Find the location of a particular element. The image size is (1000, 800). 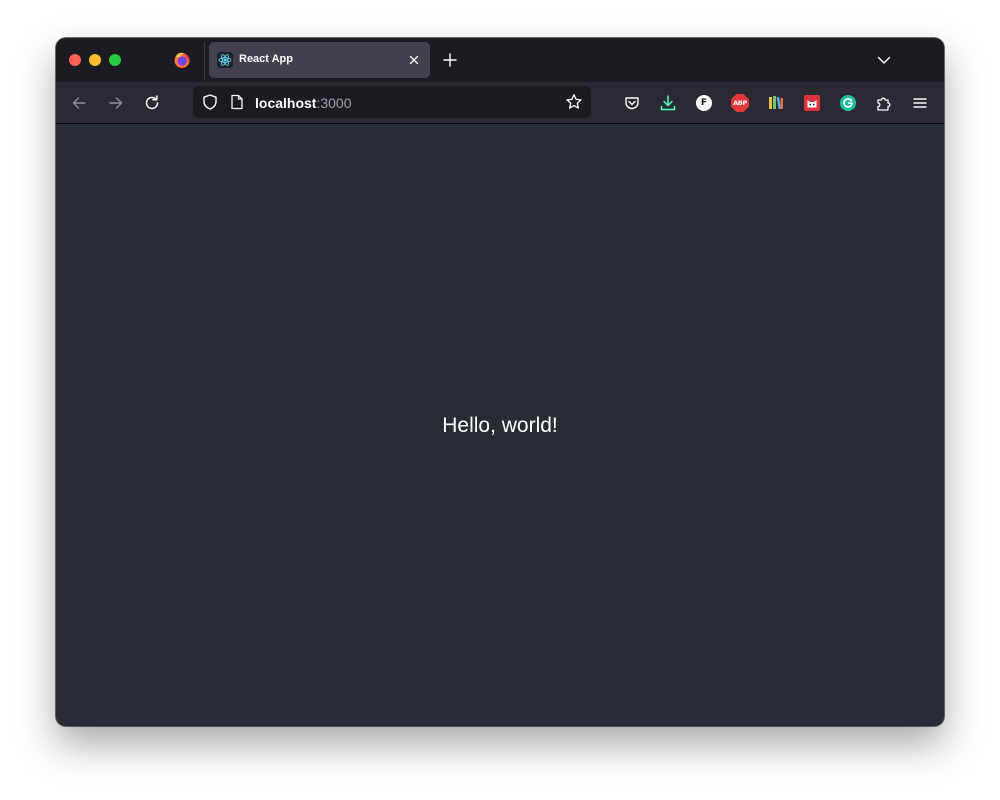

grammarly-icon is located at coordinates (848, 103).